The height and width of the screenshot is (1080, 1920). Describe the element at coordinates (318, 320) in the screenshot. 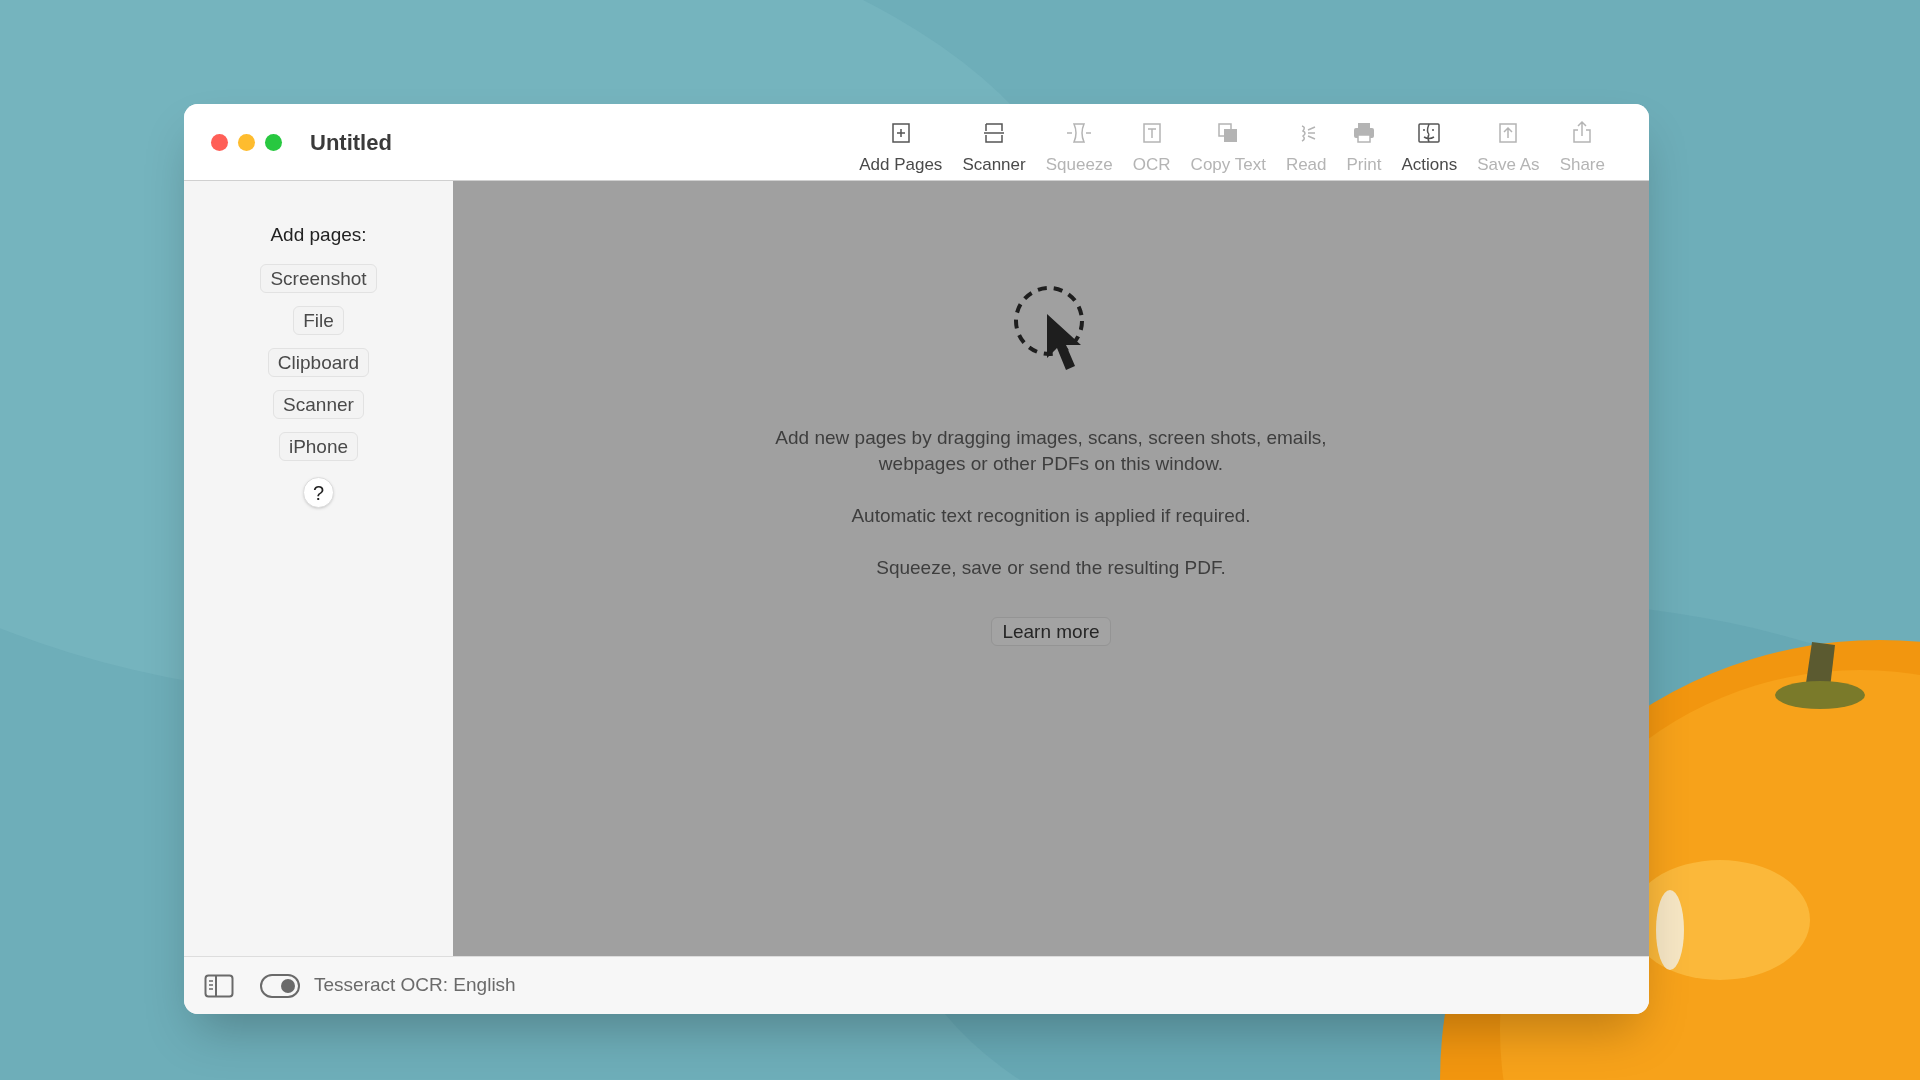

I see `add-source-button: File` at that location.